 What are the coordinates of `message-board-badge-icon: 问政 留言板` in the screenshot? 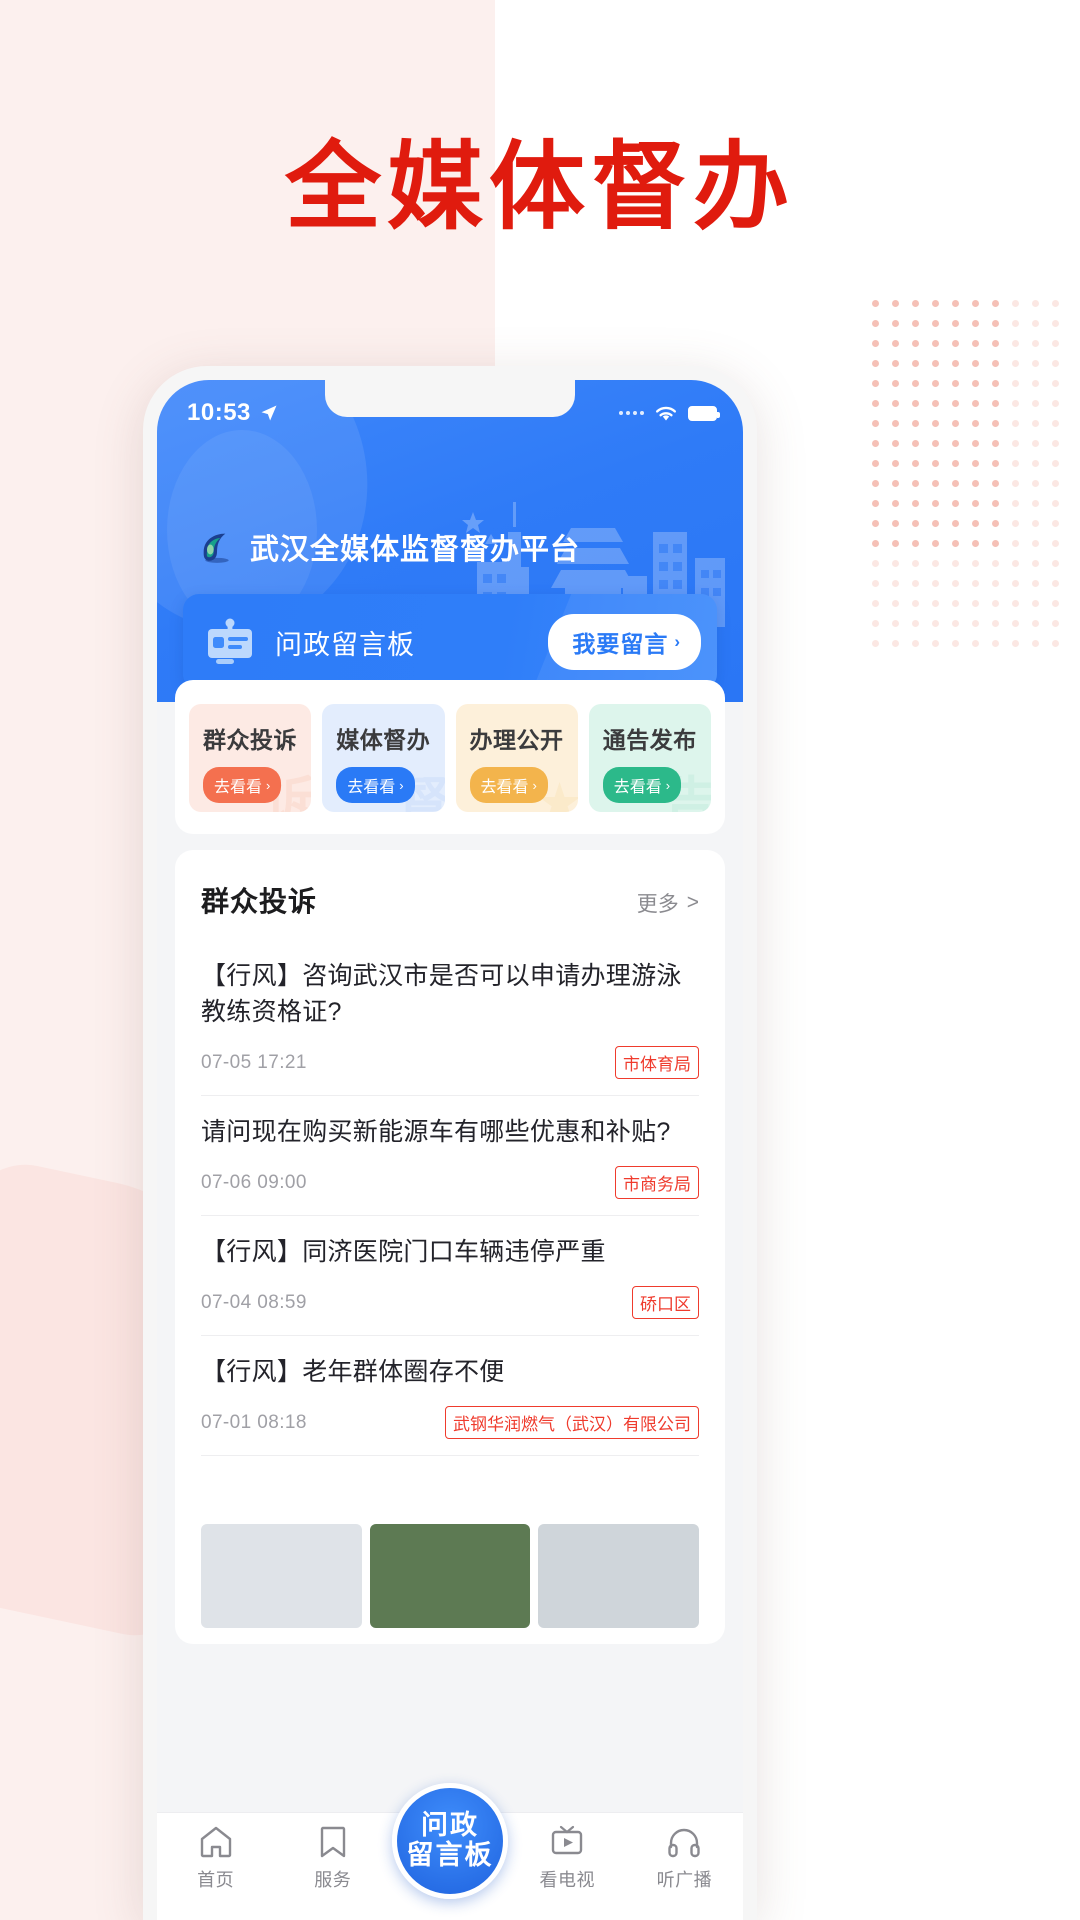 It's located at (450, 1841).